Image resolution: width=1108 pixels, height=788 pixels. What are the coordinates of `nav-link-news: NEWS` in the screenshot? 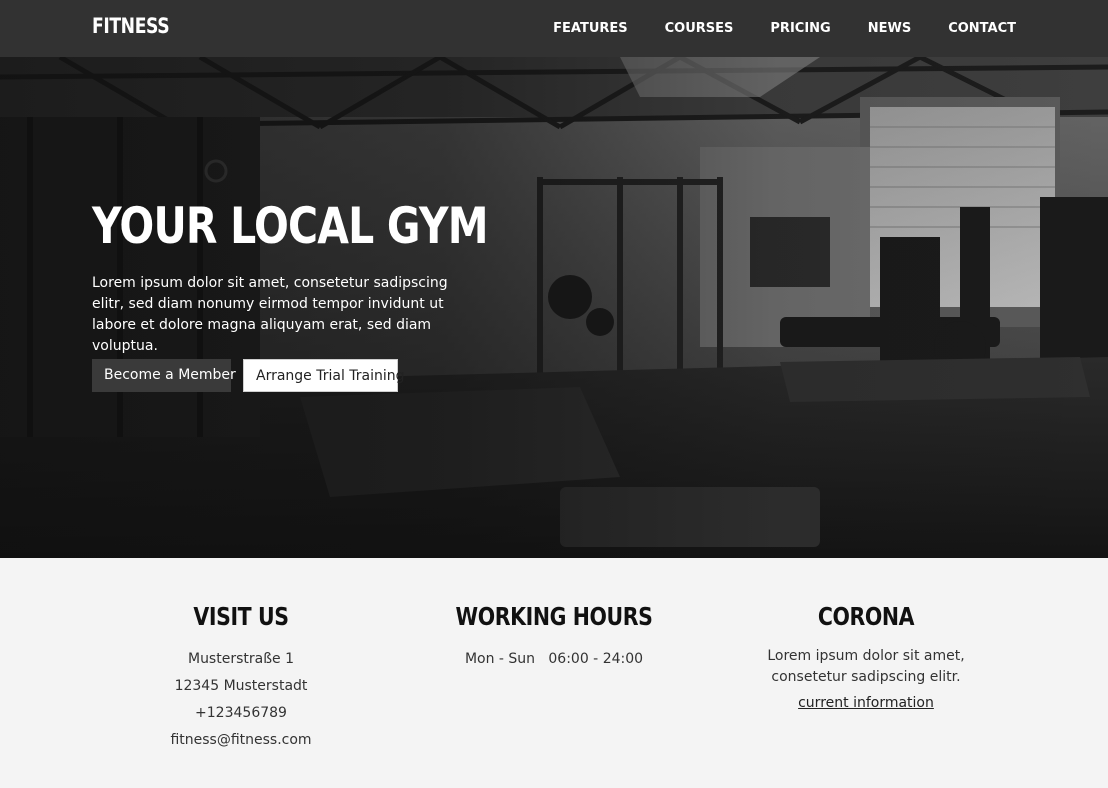 It's located at (889, 28).